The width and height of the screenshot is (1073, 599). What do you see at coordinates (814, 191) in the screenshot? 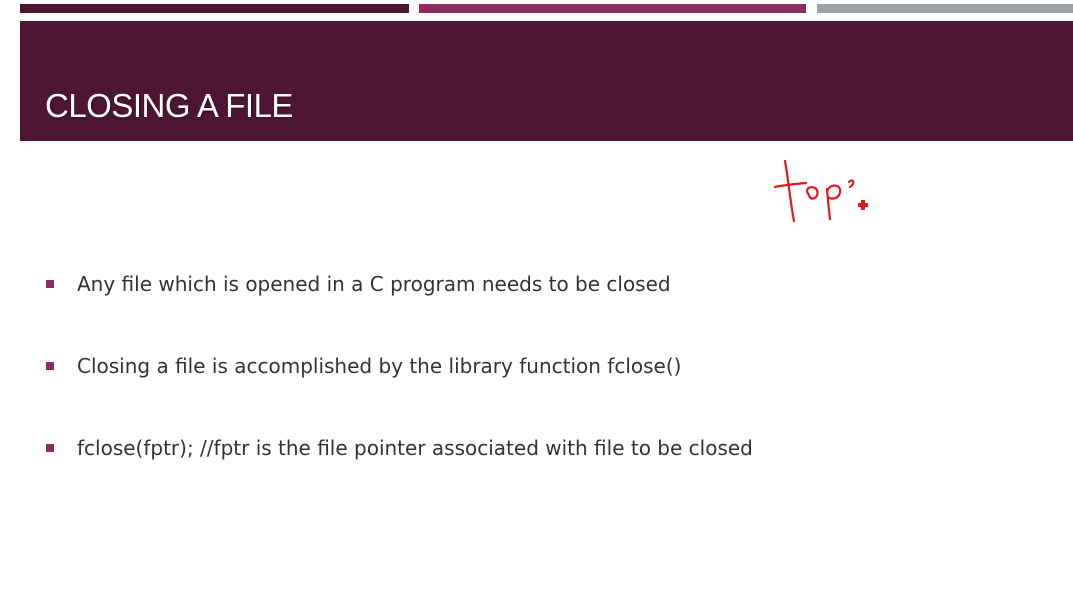
I see `handwriting-strokes` at bounding box center [814, 191].